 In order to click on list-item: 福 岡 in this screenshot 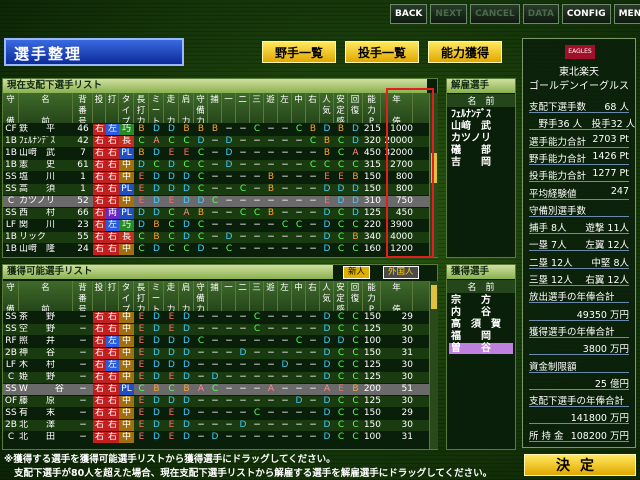, I will do `click(481, 336)`.